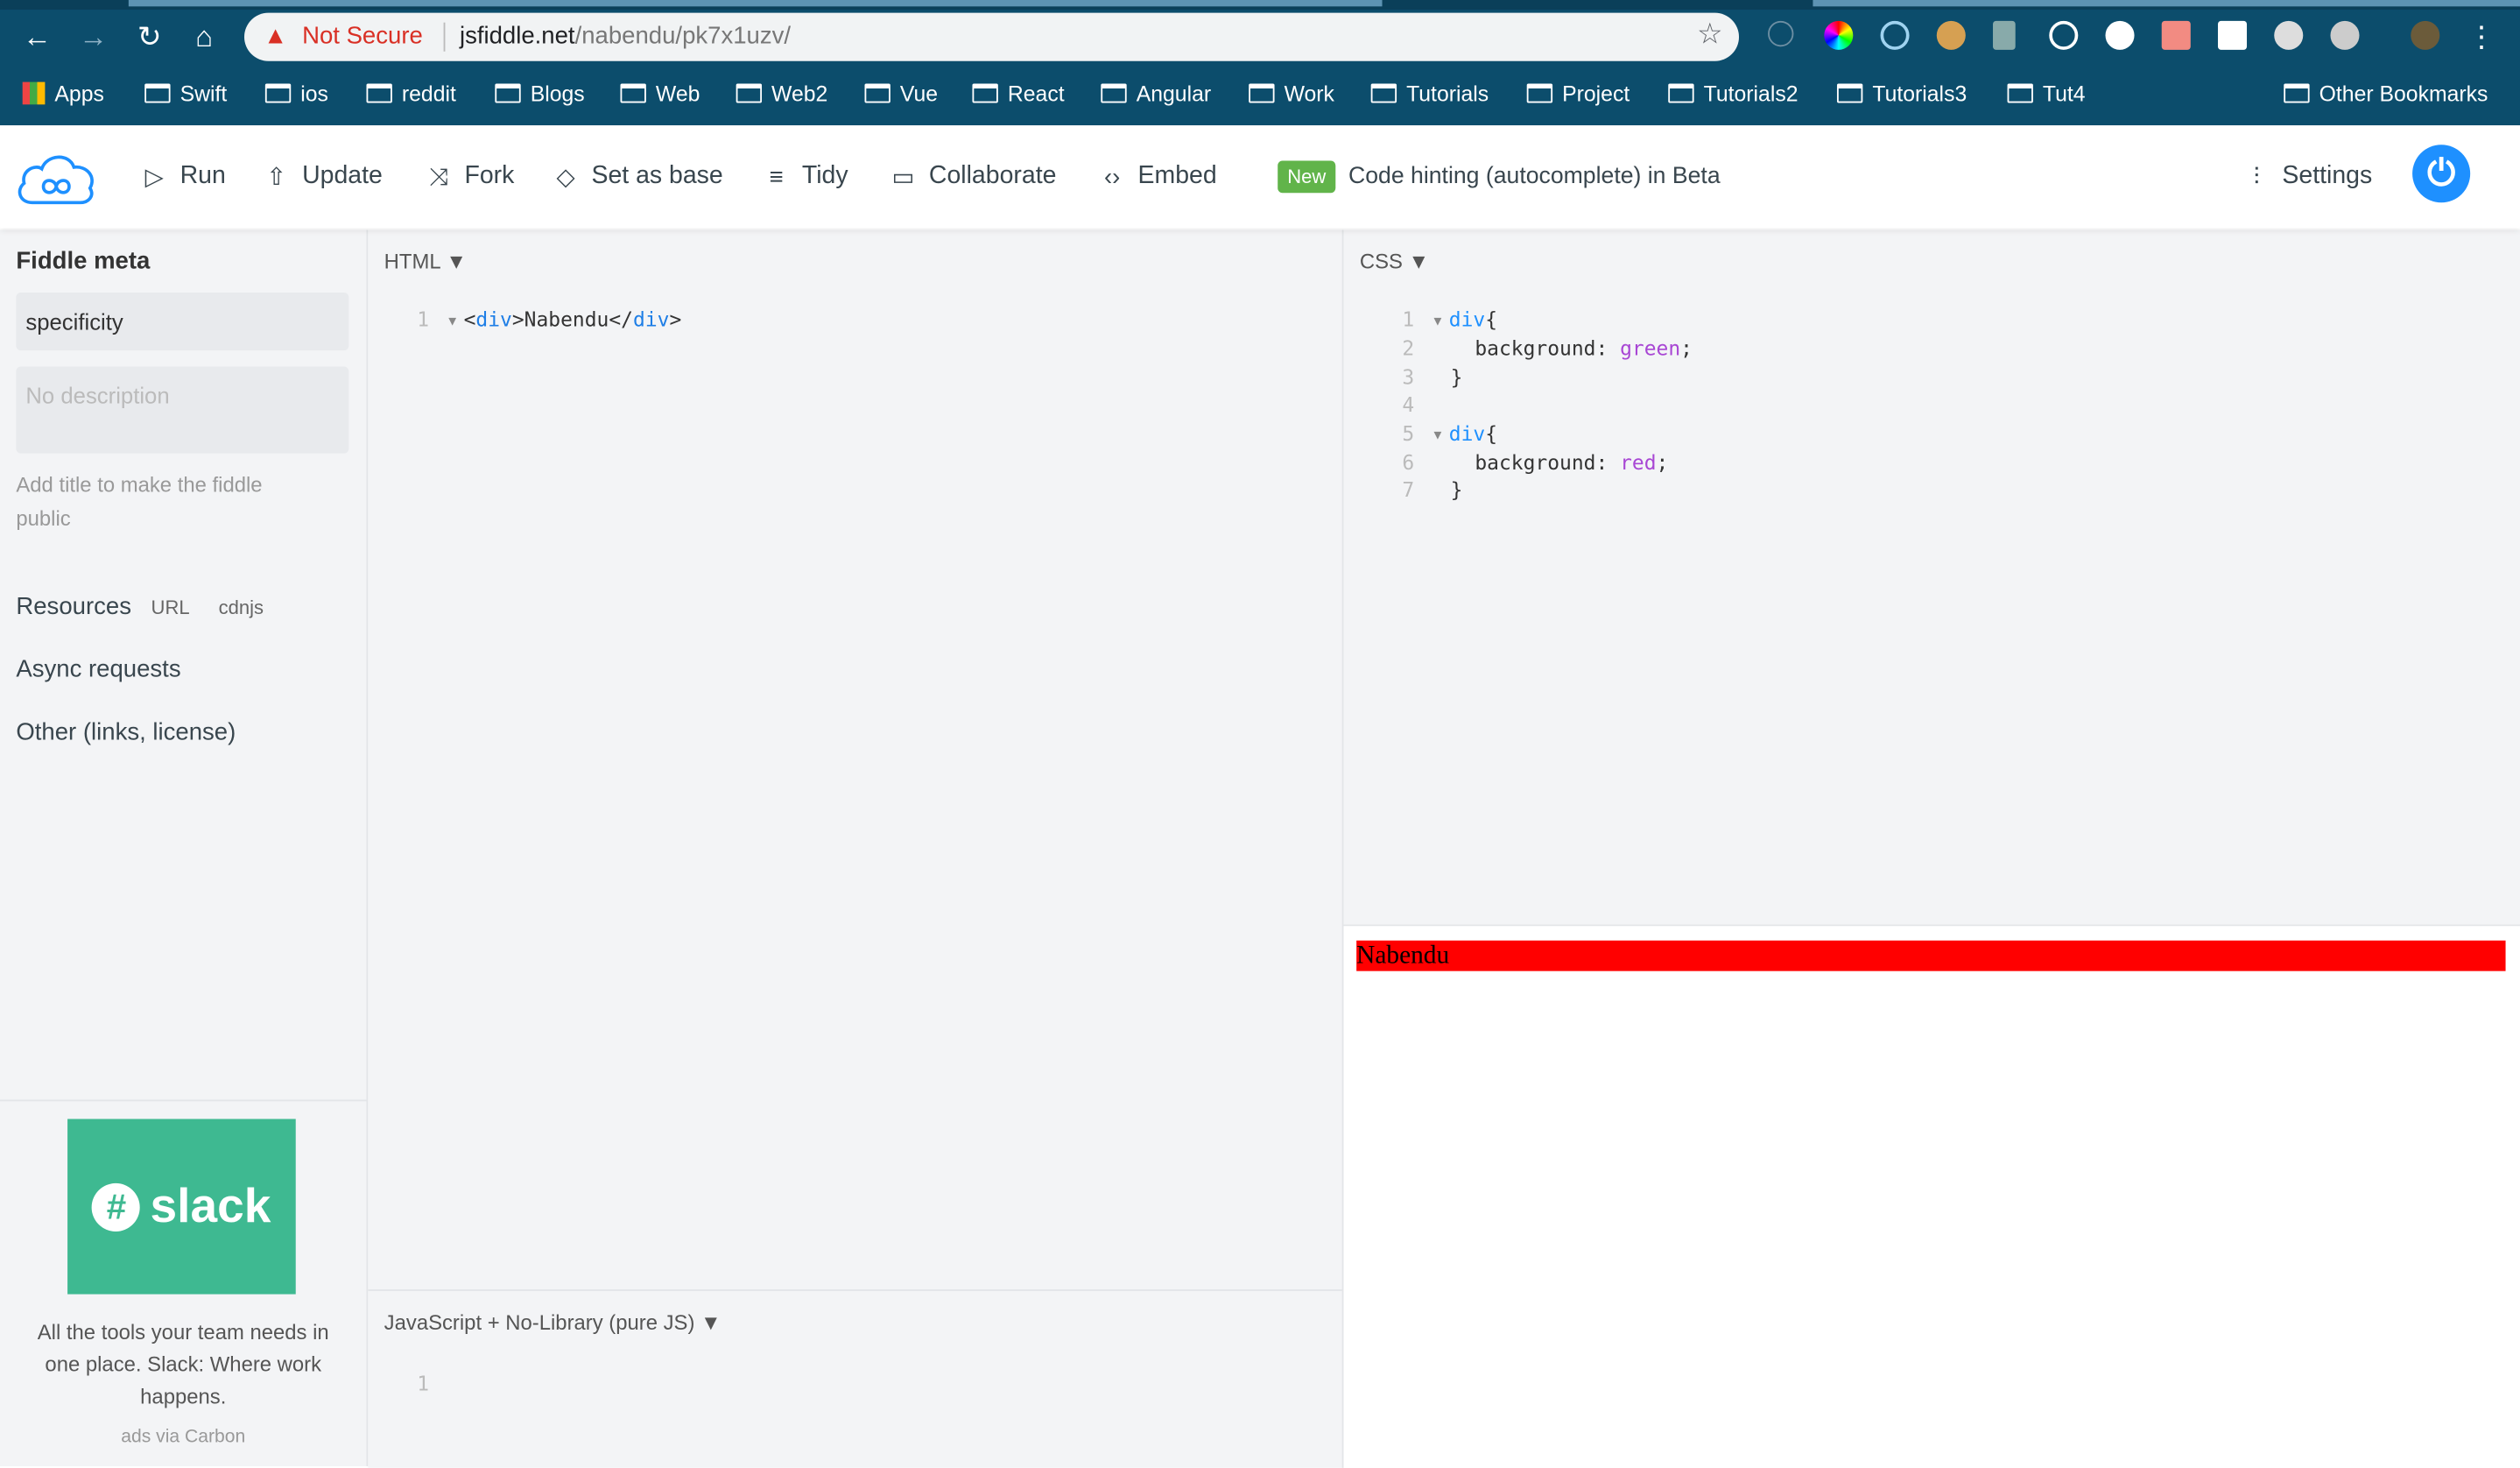 Image resolution: width=2520 pixels, height=1468 pixels. What do you see at coordinates (323, 176) in the screenshot?
I see `update-button: ⇧ Update` at bounding box center [323, 176].